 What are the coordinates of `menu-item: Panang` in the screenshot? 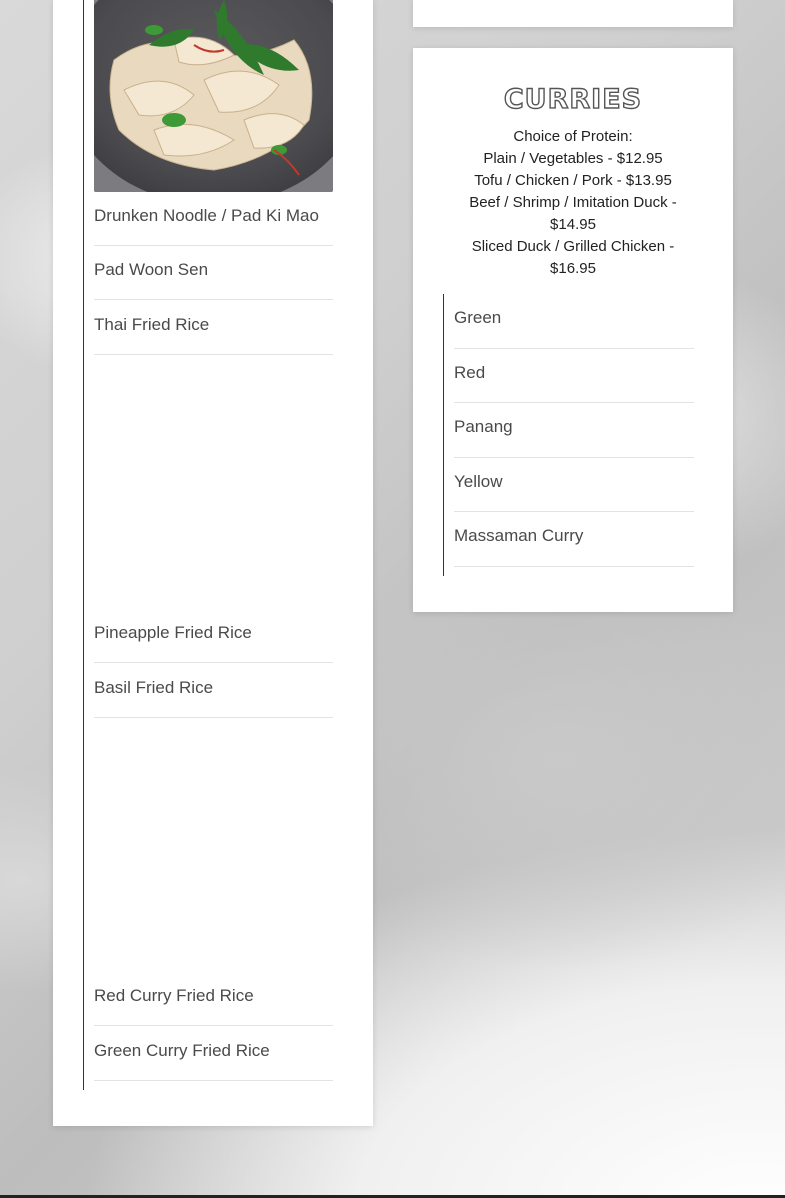 It's located at (574, 430).